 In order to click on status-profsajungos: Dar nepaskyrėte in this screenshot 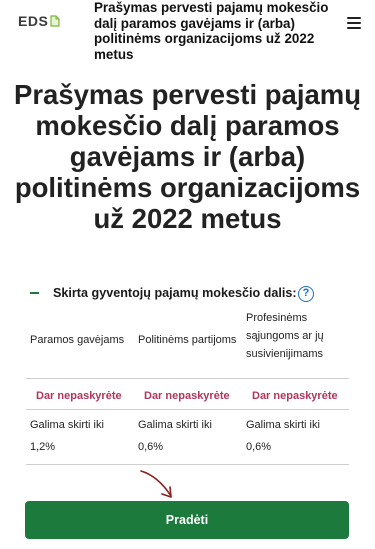, I will do `click(295, 396)`.